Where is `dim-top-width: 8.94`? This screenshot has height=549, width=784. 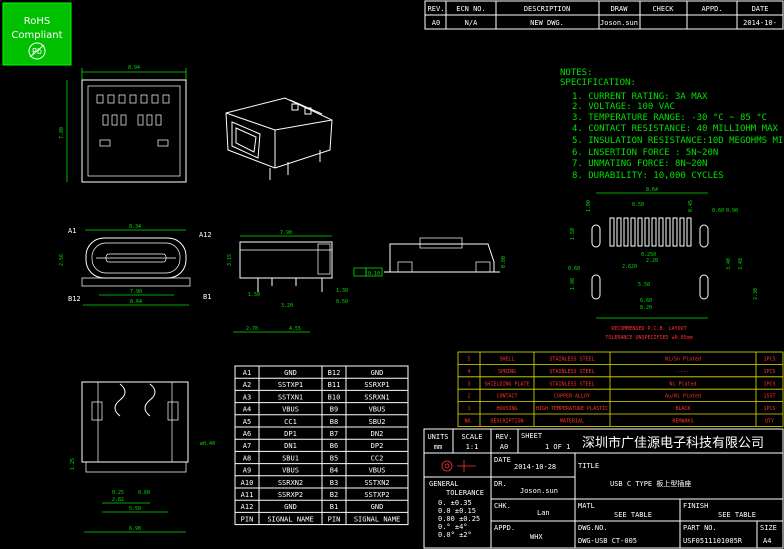
dim-top-width: 8.94 is located at coordinates (134, 68).